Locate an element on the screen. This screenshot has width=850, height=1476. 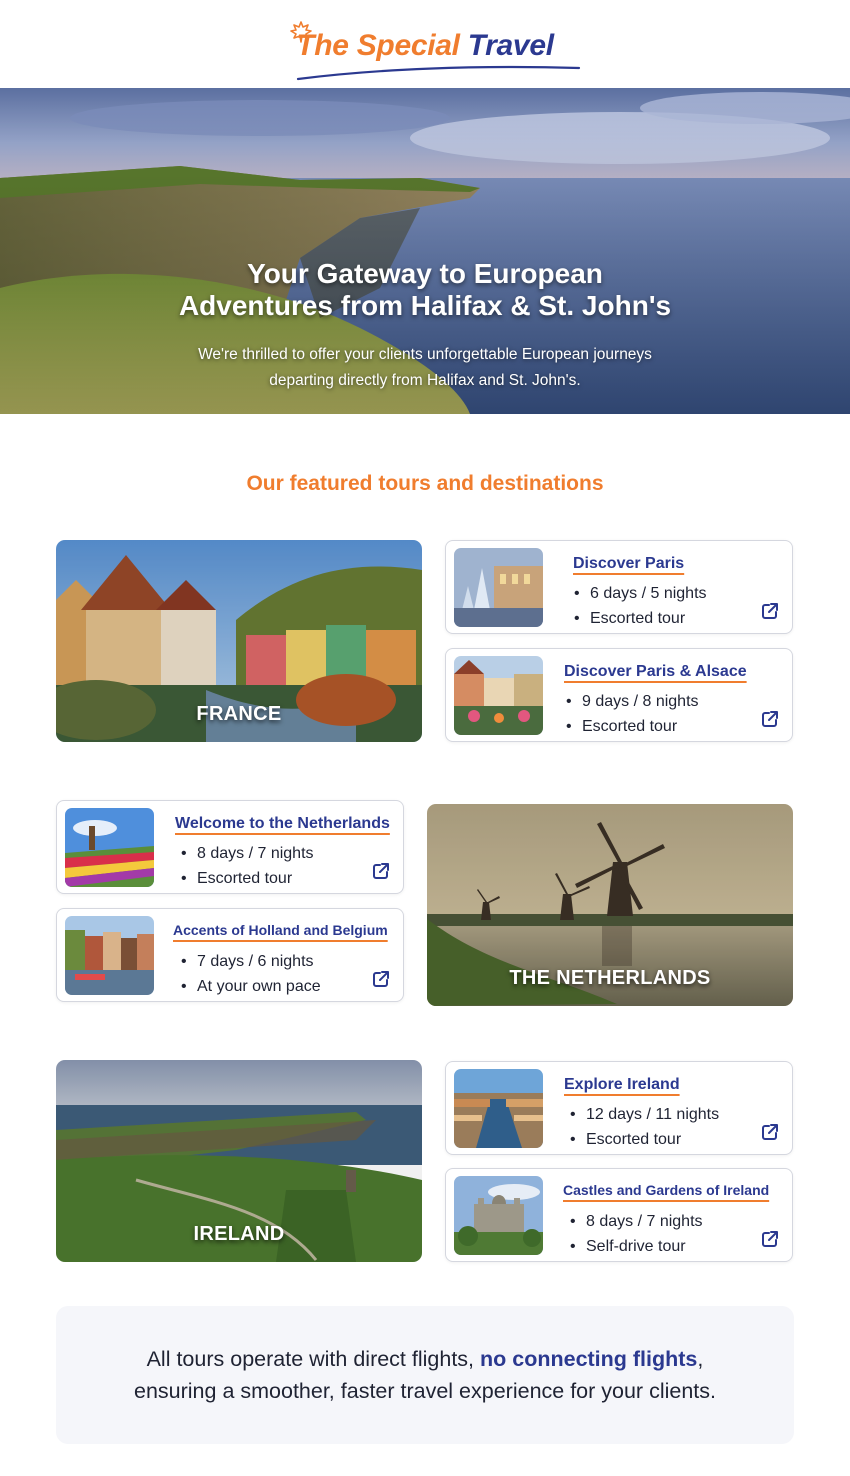
tour-thumbnail-alsace is located at coordinates (498, 695).